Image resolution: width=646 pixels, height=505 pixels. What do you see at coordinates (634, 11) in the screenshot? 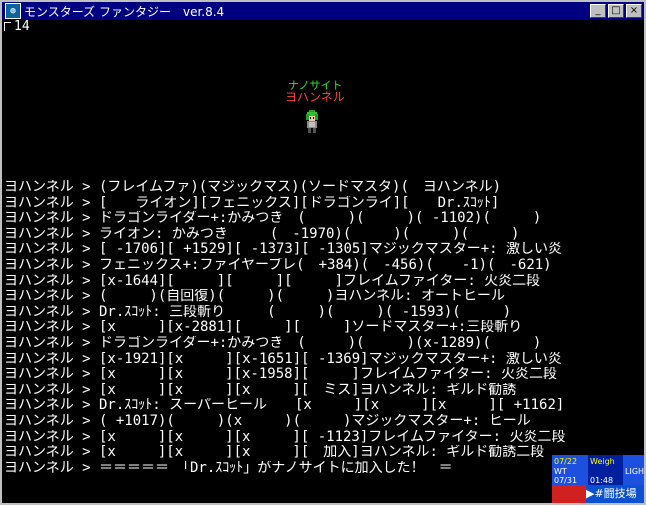
I see `close-button: ×` at bounding box center [634, 11].